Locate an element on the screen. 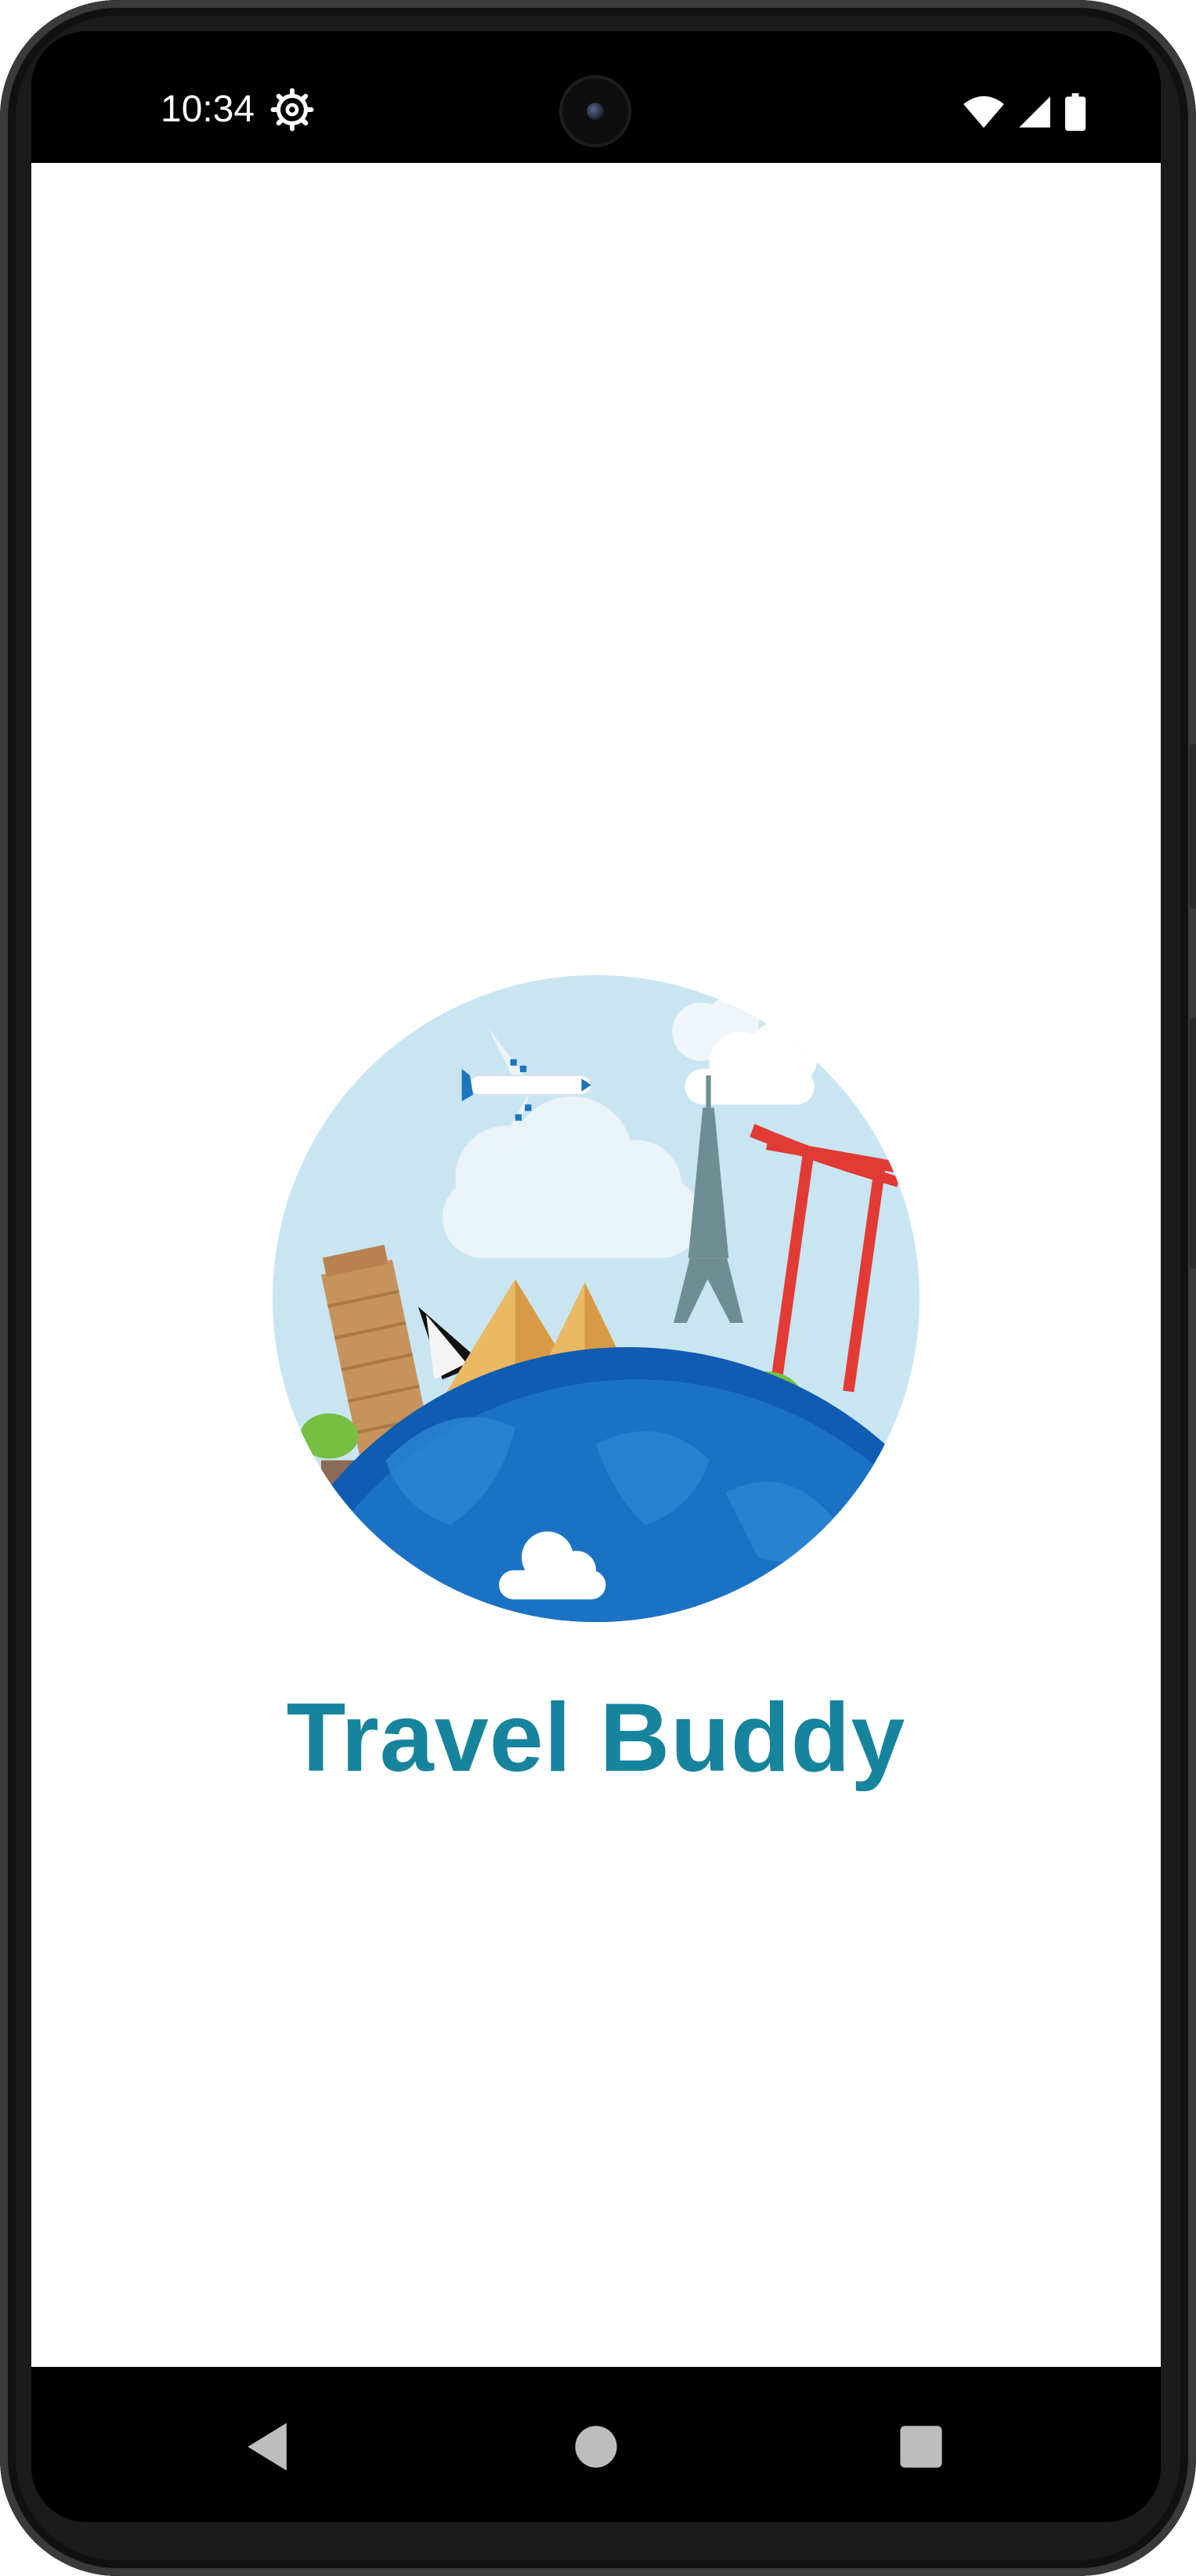 Image resolution: width=1196 pixels, height=2576 pixels. wifi-icon is located at coordinates (983, 112).